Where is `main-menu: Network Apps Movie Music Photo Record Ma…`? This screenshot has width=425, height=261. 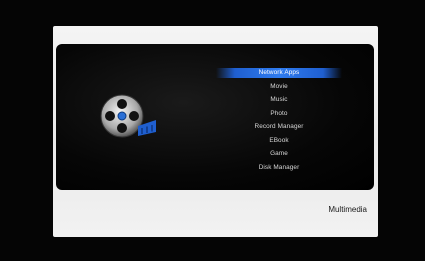
main-menu: Network Apps Movie Music Photo Record Ma… is located at coordinates (279, 120).